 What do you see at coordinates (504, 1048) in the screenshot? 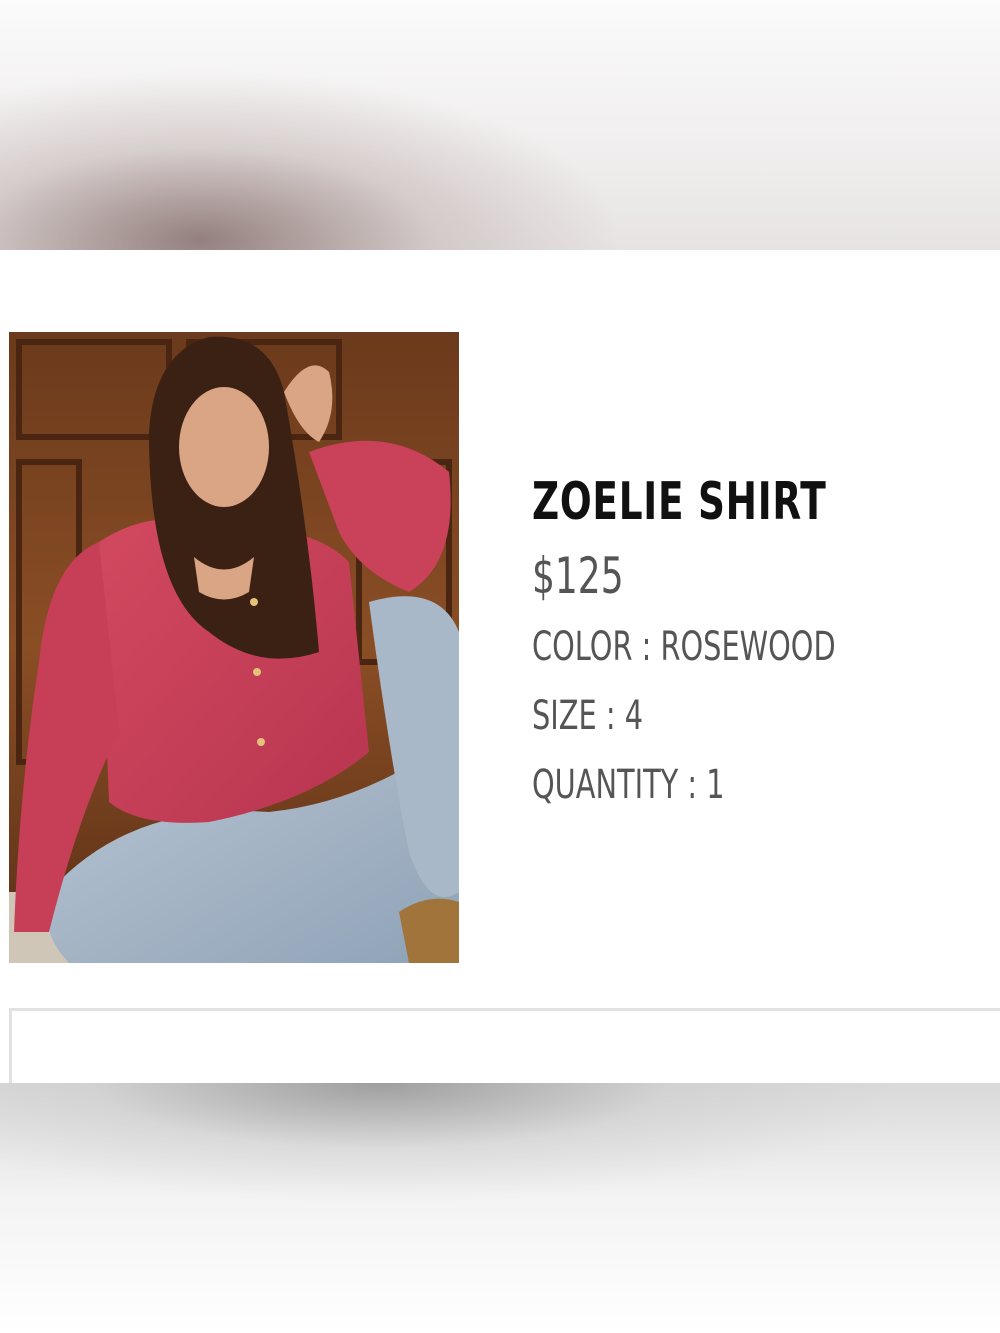
I see `next-cart-item-card` at bounding box center [504, 1048].